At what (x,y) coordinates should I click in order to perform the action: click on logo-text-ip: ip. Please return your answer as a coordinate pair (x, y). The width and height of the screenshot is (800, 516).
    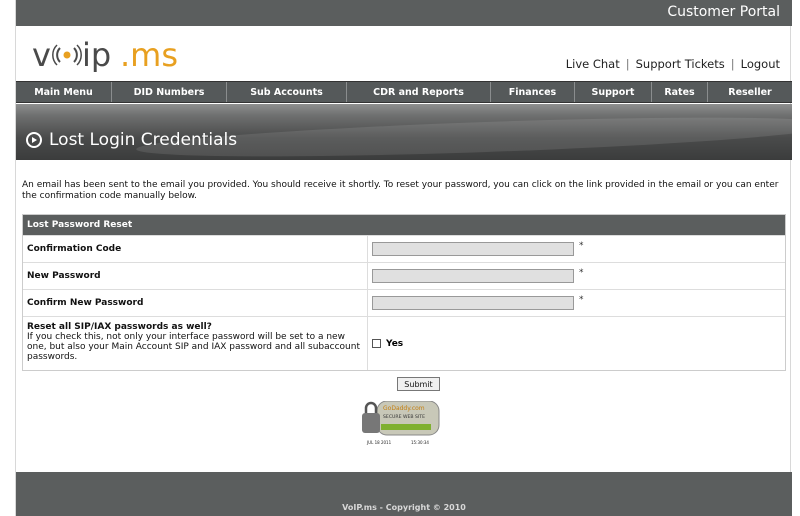
    Looking at the image, I should click on (96, 54).